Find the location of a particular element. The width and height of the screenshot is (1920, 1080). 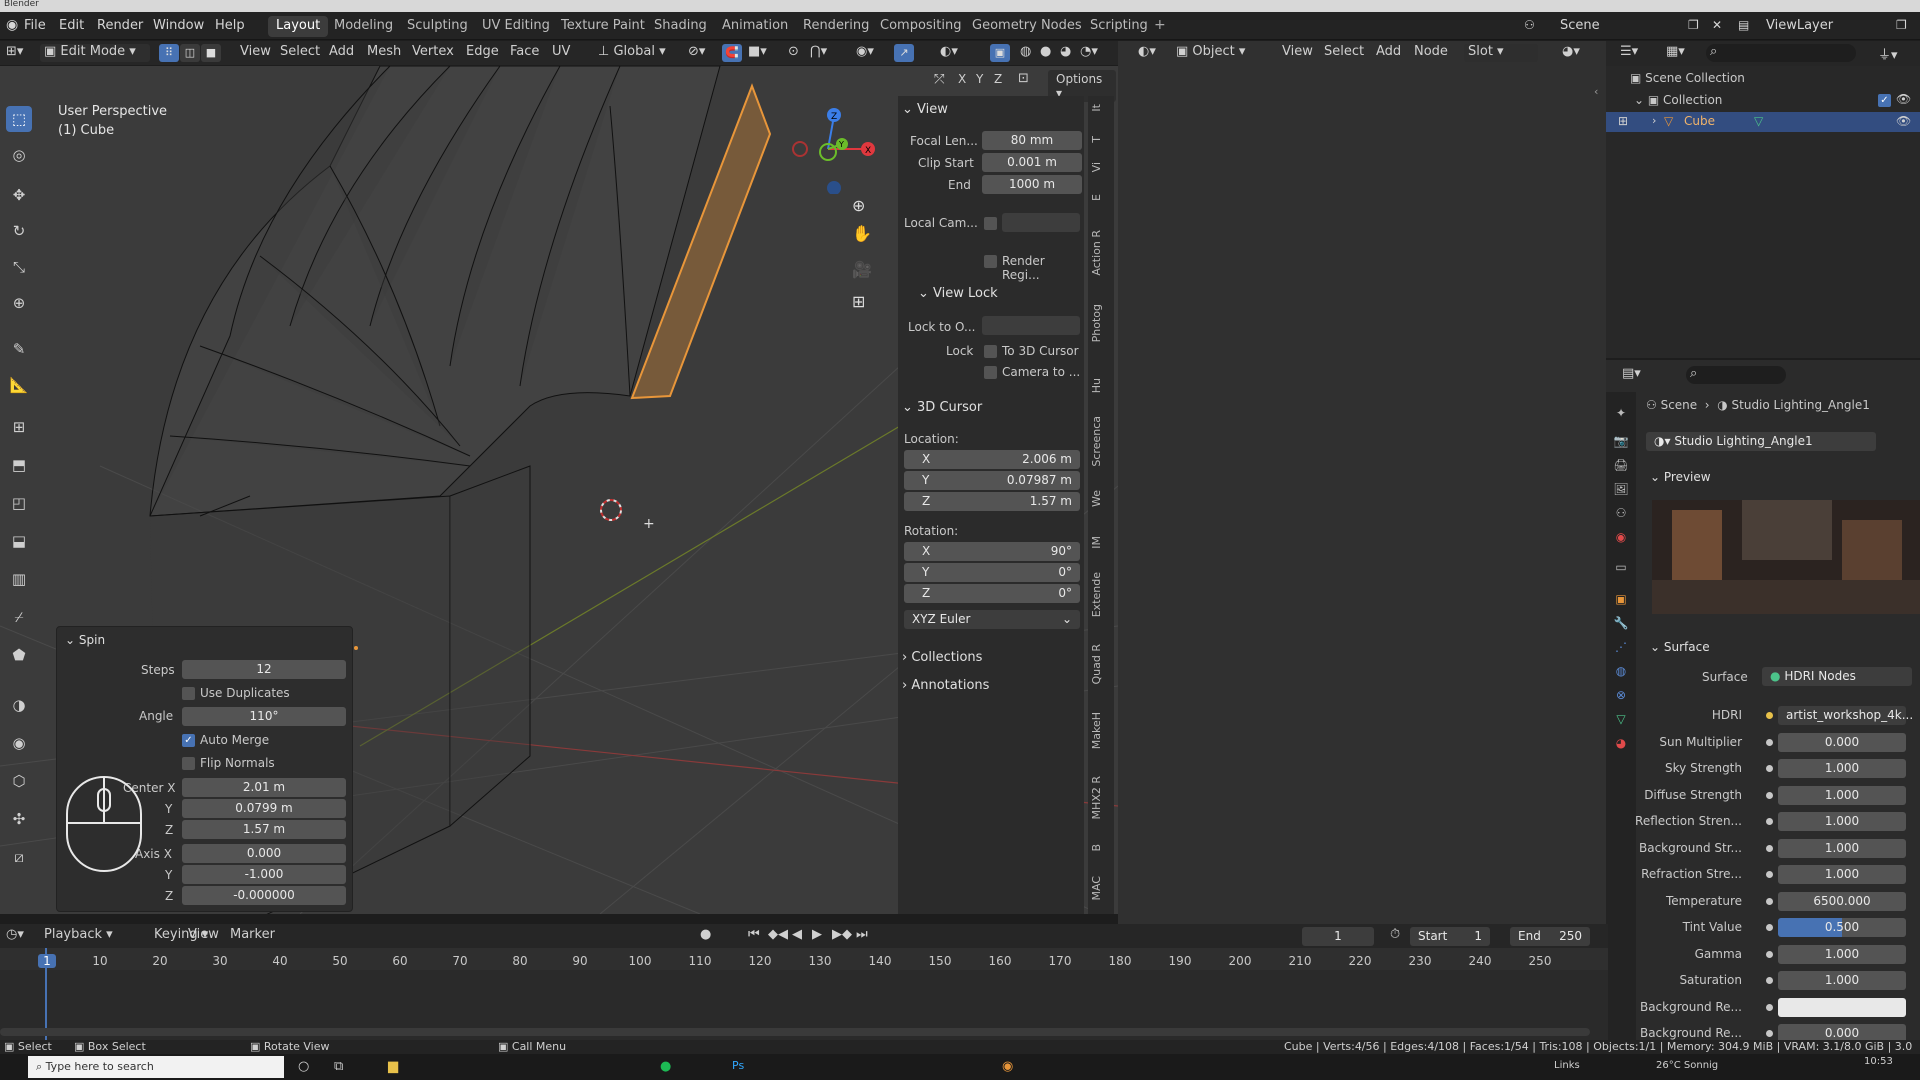

auto-merge-checkbox: ✓ is located at coordinates (188, 740).